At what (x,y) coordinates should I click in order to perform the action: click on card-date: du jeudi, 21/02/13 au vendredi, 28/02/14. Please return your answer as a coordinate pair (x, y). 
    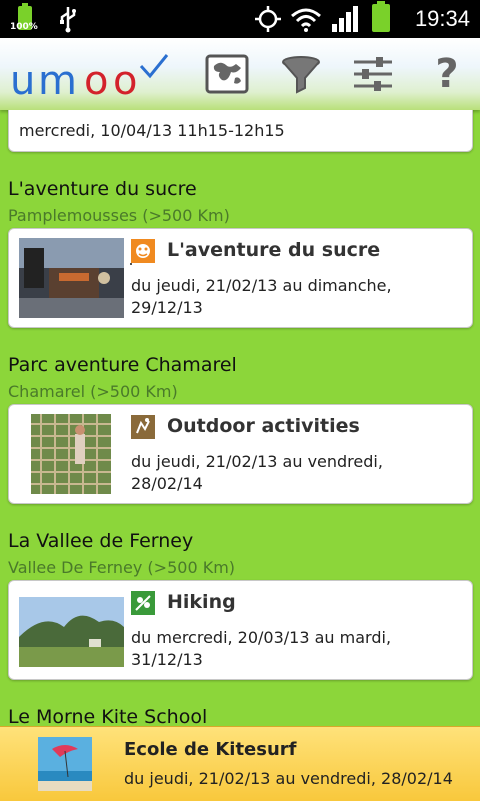
    Looking at the image, I should click on (257, 472).